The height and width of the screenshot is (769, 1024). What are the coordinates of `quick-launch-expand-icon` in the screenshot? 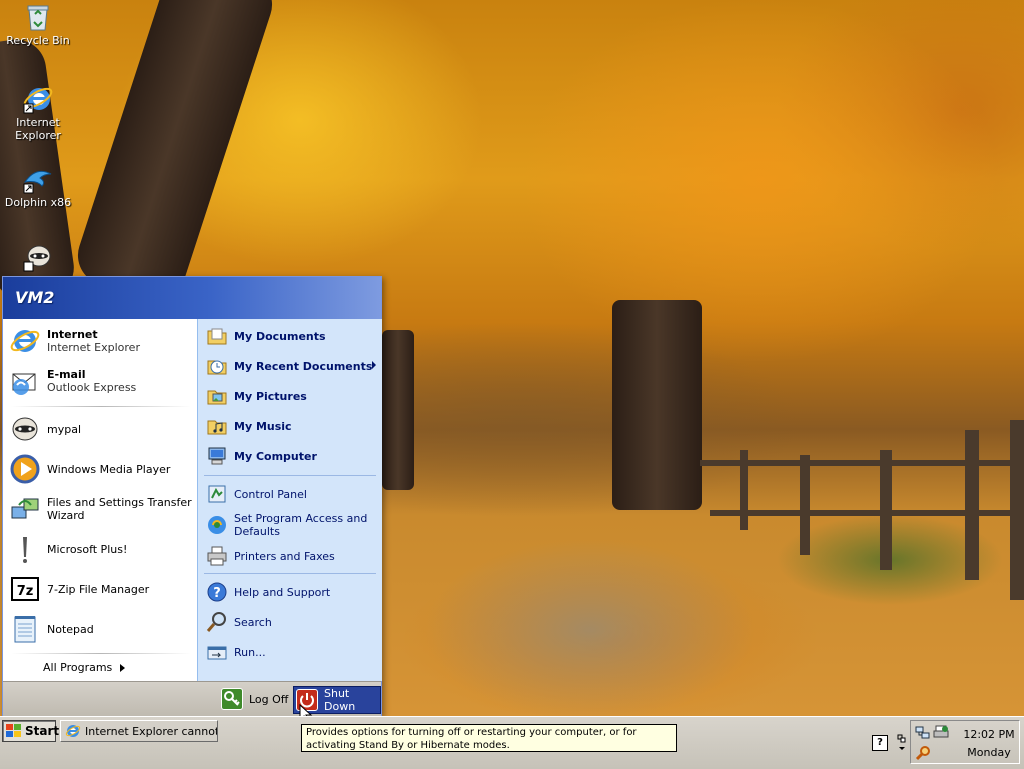 It's located at (902, 743).